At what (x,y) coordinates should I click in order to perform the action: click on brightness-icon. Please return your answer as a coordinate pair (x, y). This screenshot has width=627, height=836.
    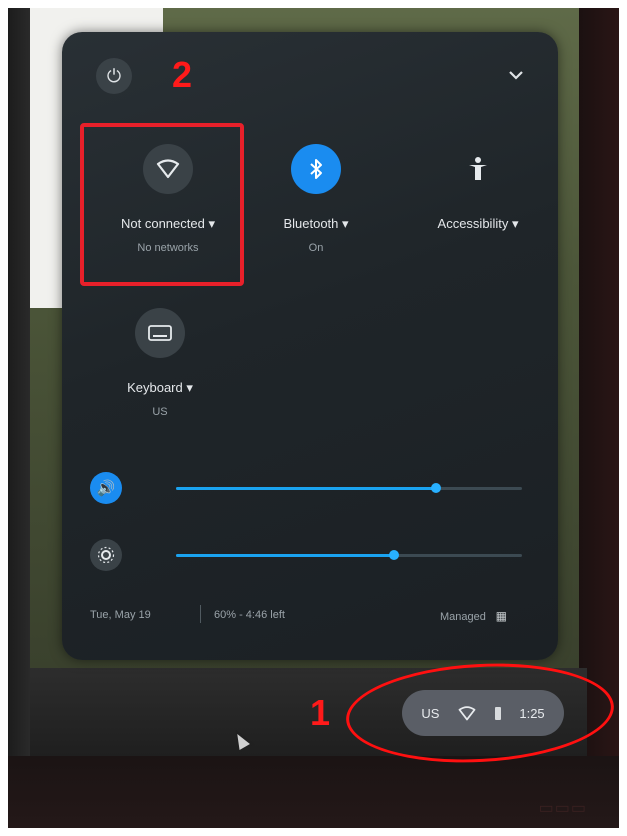
    Looking at the image, I should click on (106, 555).